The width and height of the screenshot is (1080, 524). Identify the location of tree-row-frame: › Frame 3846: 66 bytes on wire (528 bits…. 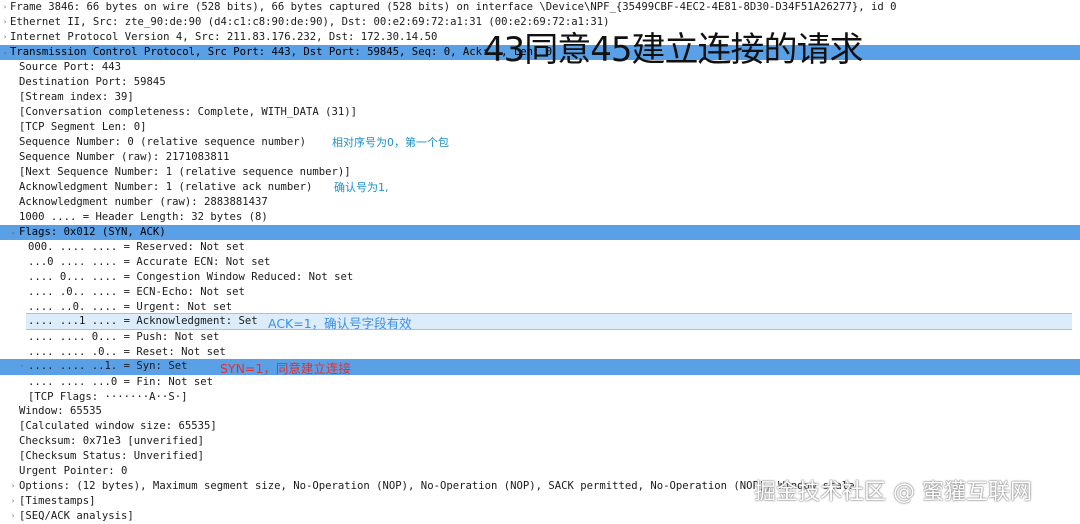
(540, 7).